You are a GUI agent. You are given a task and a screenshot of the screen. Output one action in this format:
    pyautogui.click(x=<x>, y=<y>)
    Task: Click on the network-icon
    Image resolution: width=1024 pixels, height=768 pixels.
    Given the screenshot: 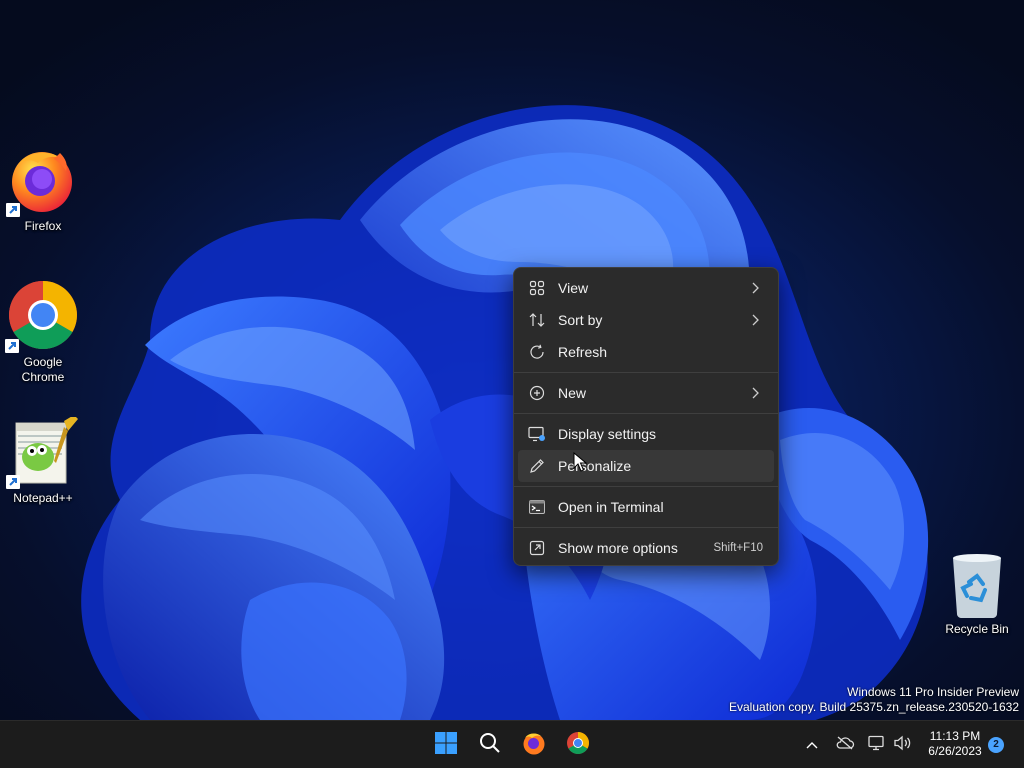 What is the action you would take?
    pyautogui.click(x=877, y=745)
    